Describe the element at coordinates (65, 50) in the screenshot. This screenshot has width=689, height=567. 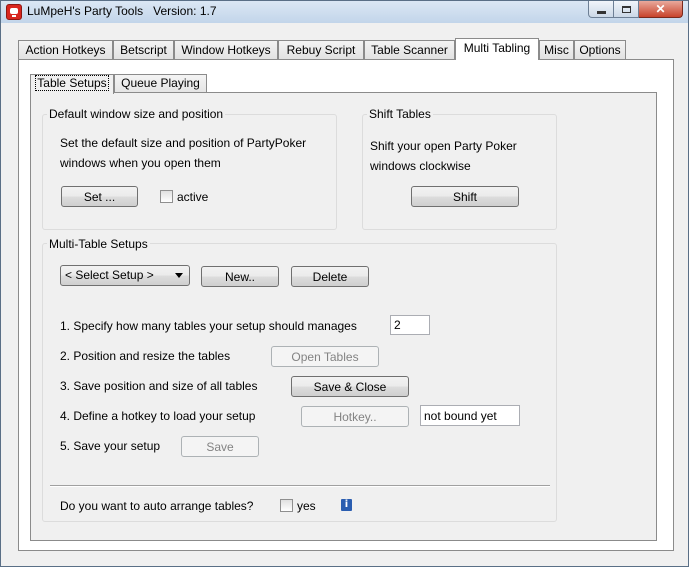
I see `tab-action-hotkeys: Action Hotkeys` at that location.